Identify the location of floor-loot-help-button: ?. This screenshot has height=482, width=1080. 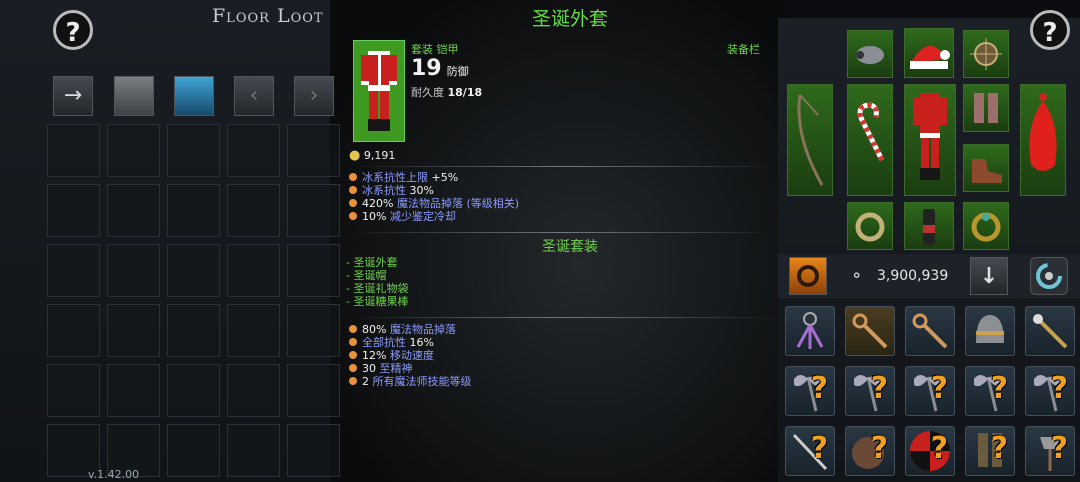
(73, 30).